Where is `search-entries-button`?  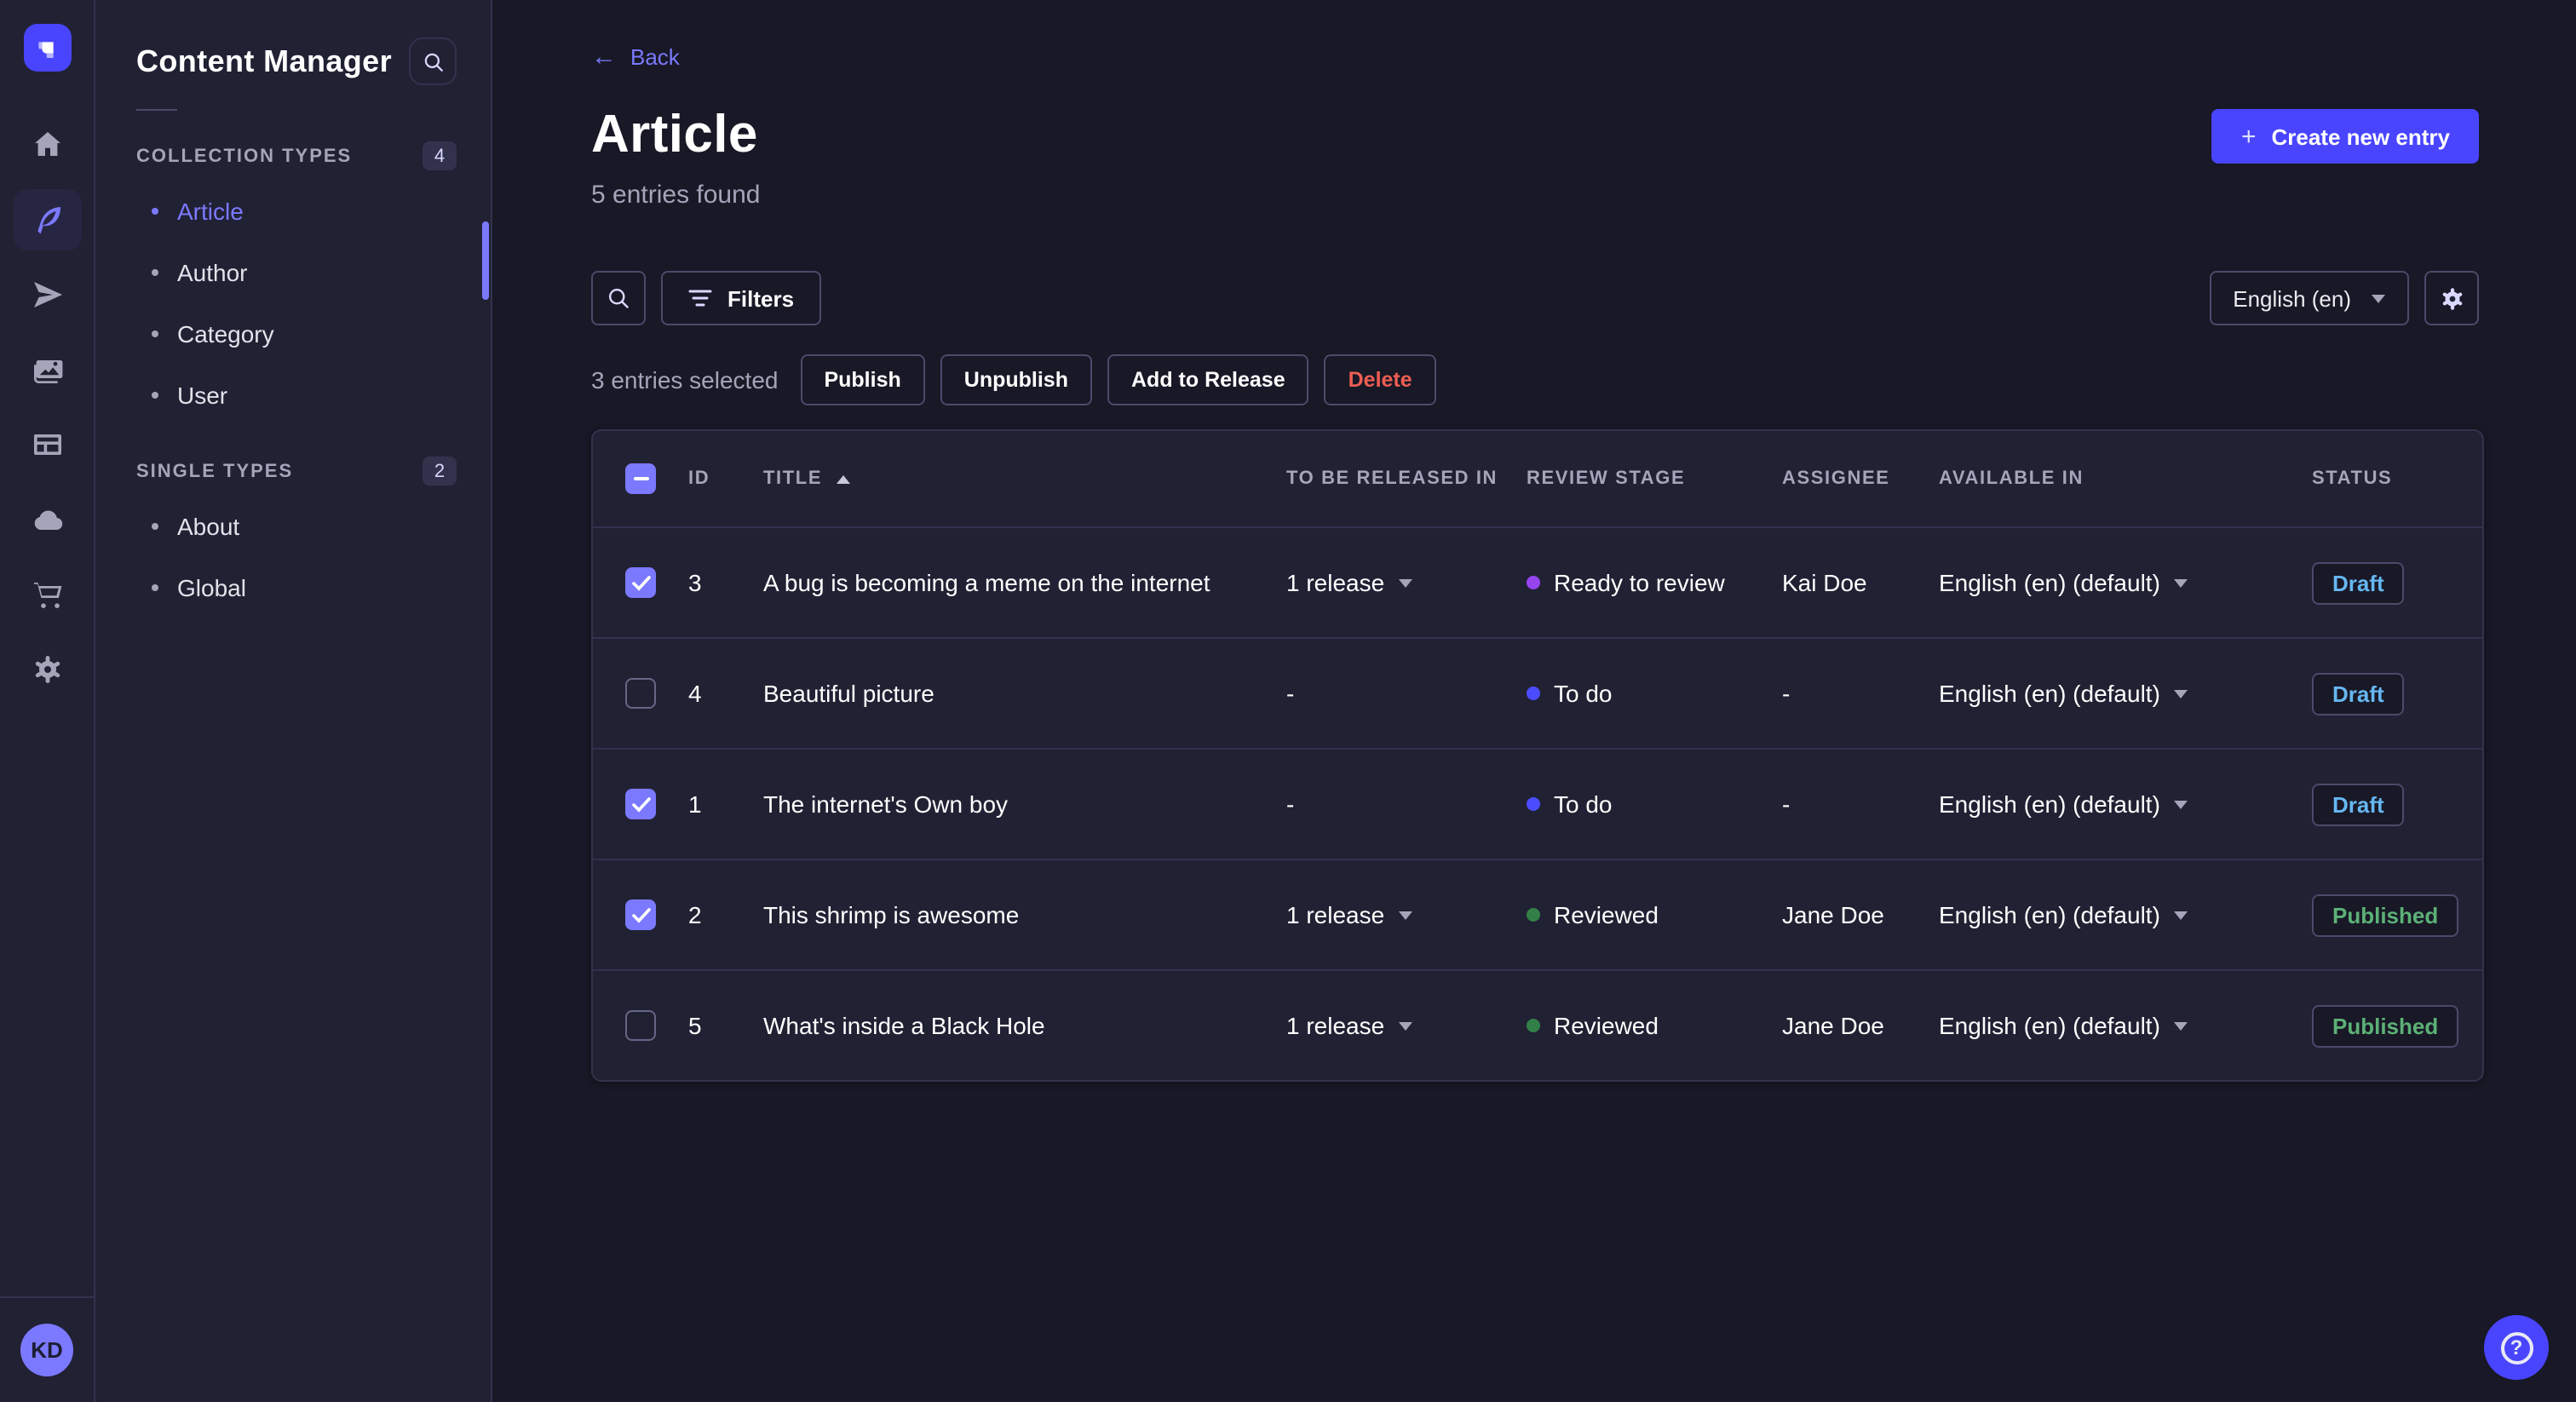
search-entries-button is located at coordinates (618, 298).